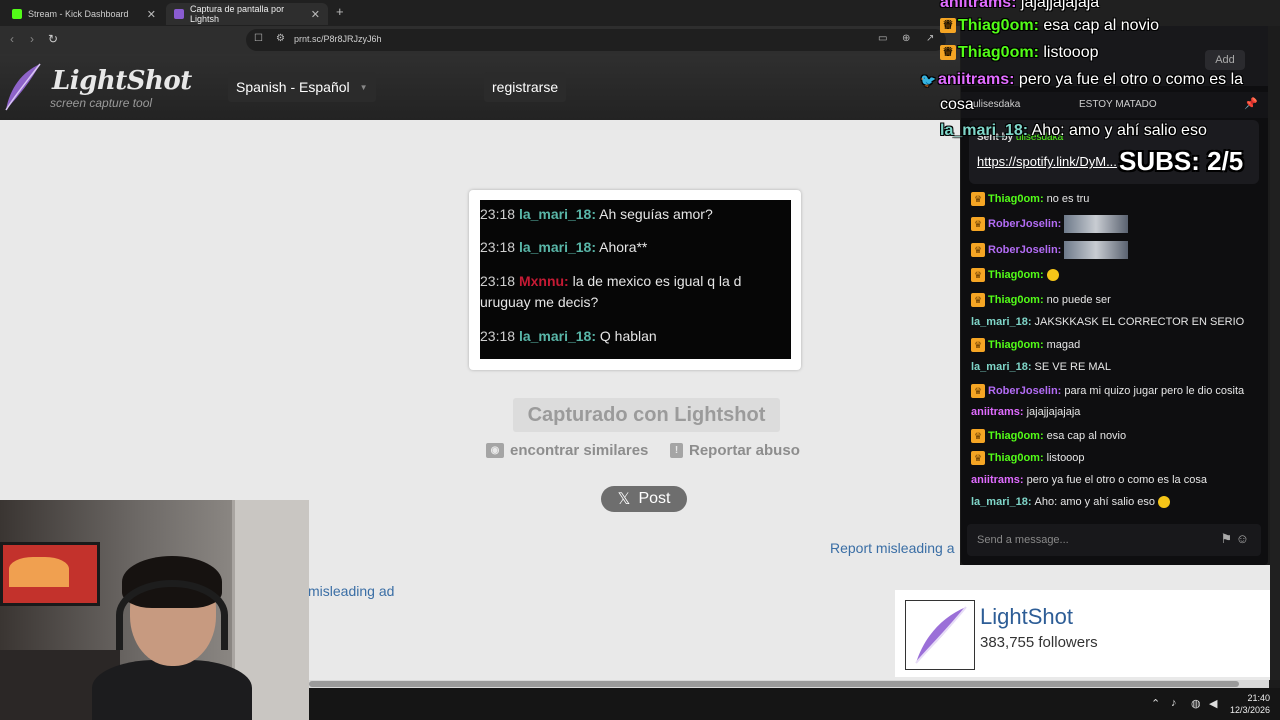  I want to click on back-icon: ‹, so click(12, 39).